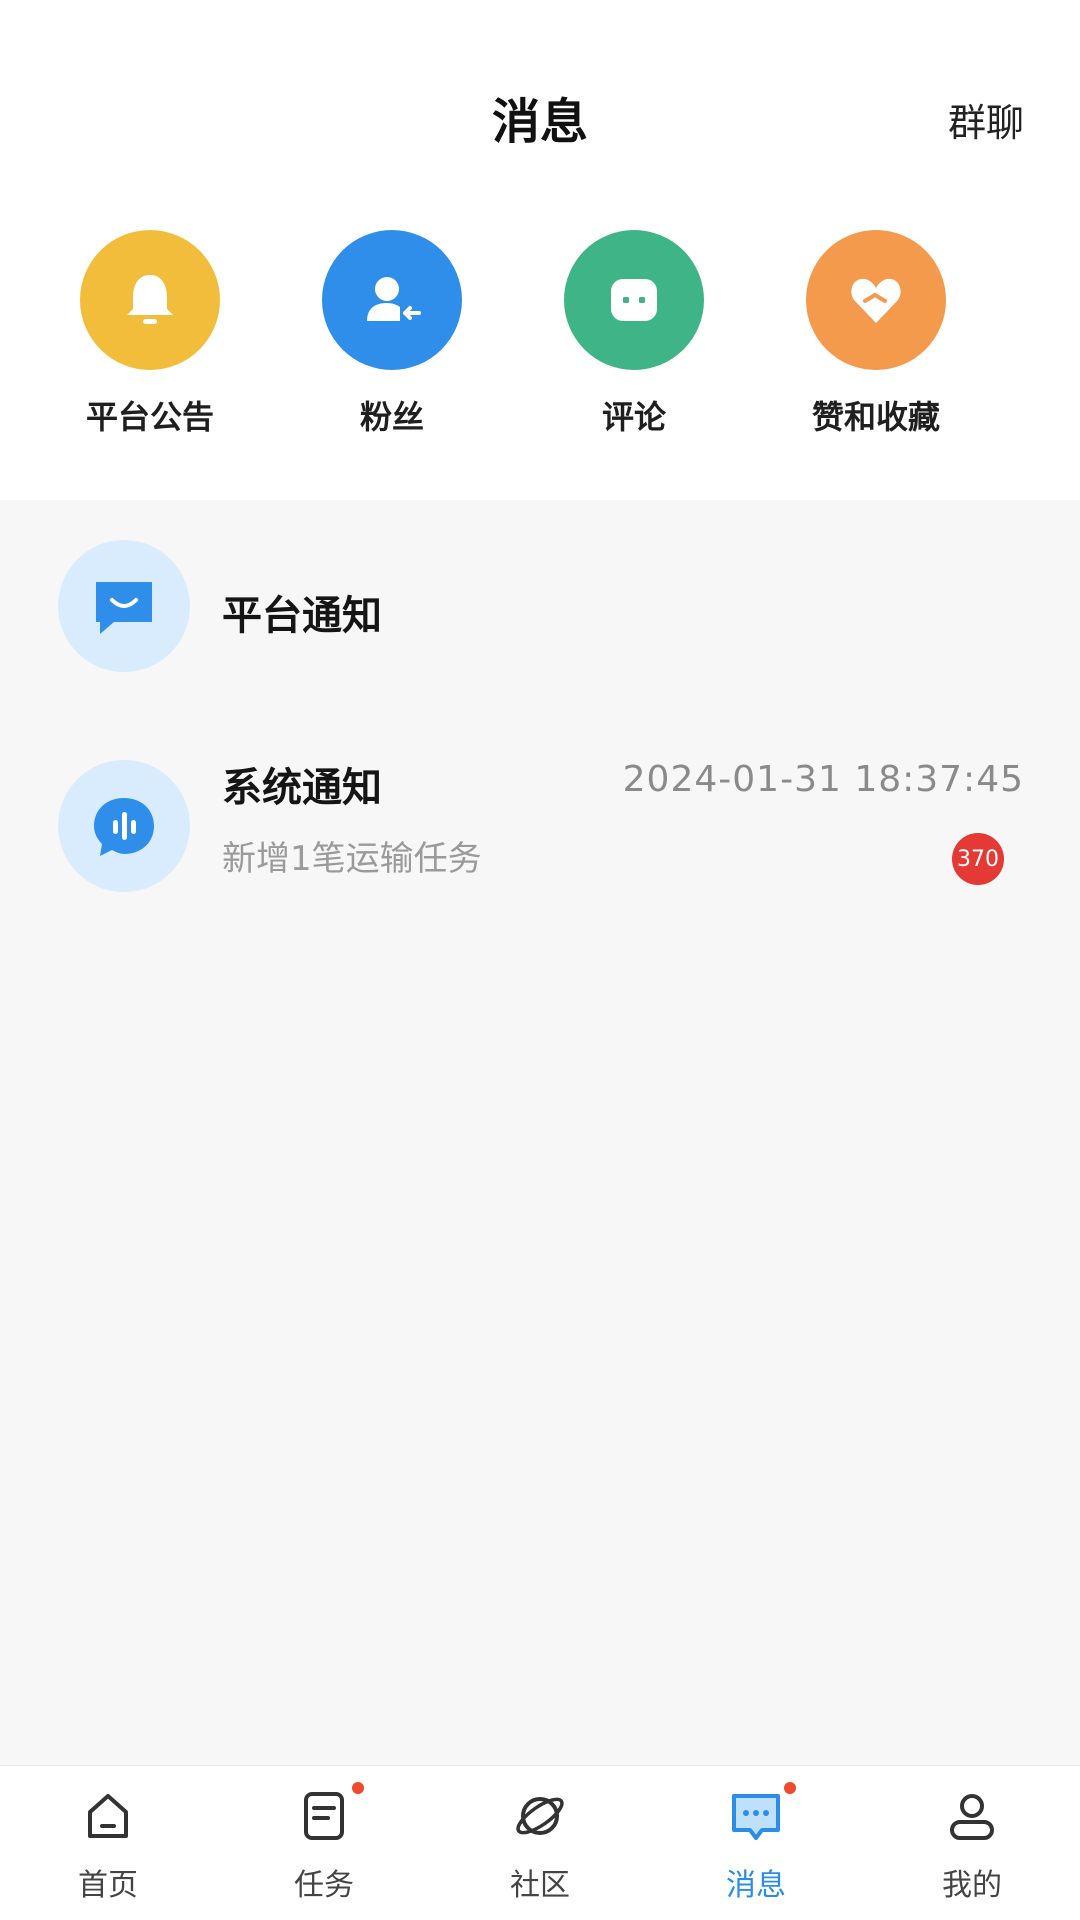 This screenshot has height=1920, width=1080. What do you see at coordinates (756, 1885) in the screenshot?
I see `tab-label: 消息` at bounding box center [756, 1885].